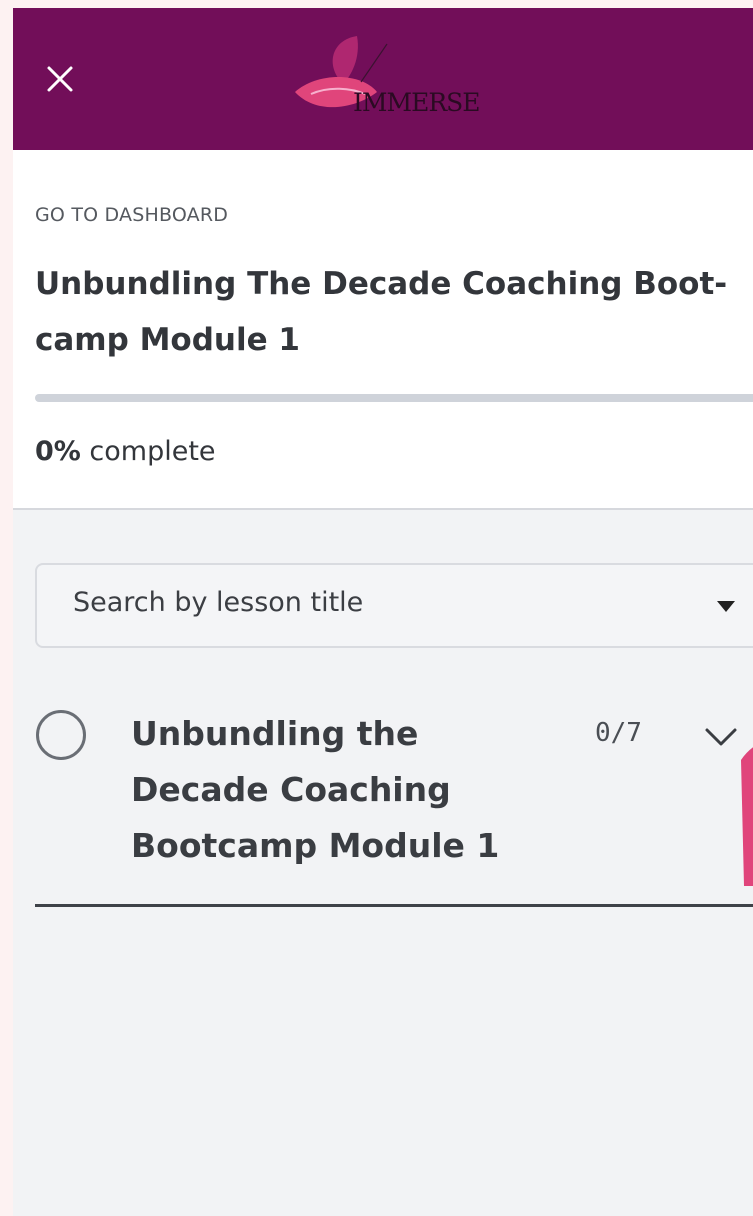 This screenshot has height=1216, width=753. I want to click on logo-text: IMMERSE, so click(417, 102).